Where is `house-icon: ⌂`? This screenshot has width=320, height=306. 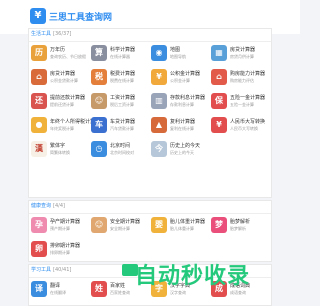
house-icon: ⌂ is located at coordinates (39, 77).